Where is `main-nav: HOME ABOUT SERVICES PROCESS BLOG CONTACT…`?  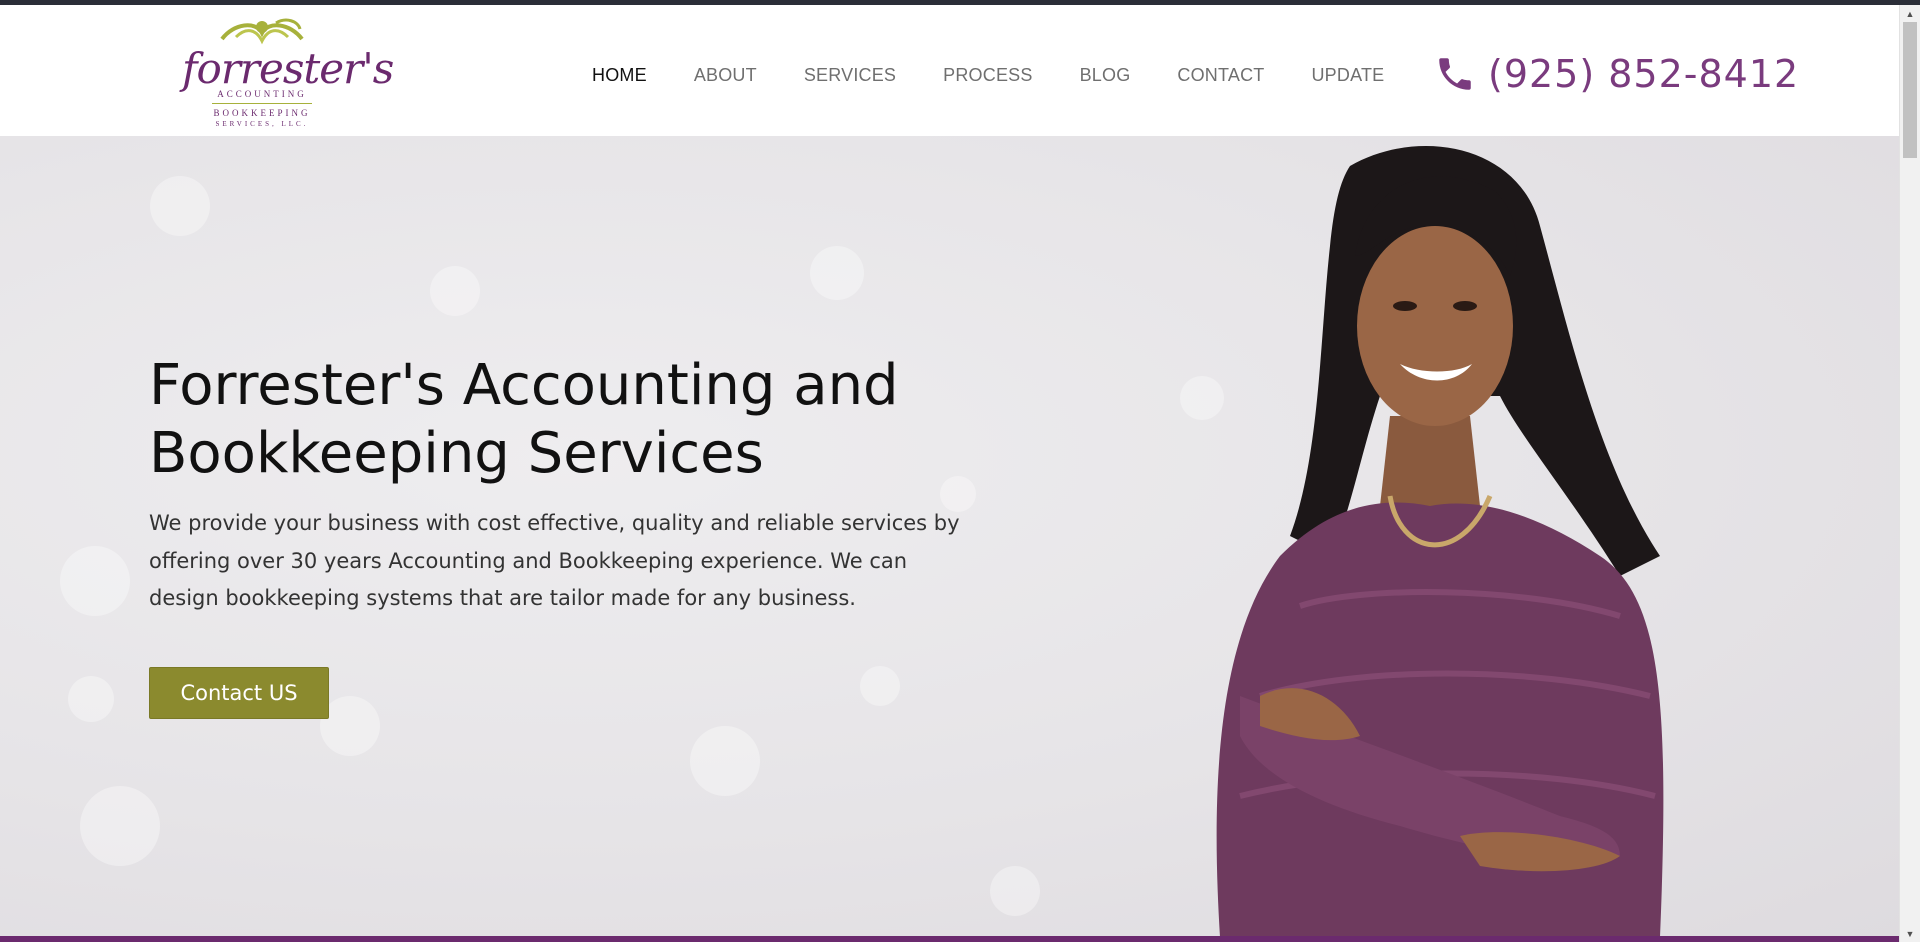
main-nav: HOME ABOUT SERVICES PROCESS BLOG CONTACT… is located at coordinates (1011, 75).